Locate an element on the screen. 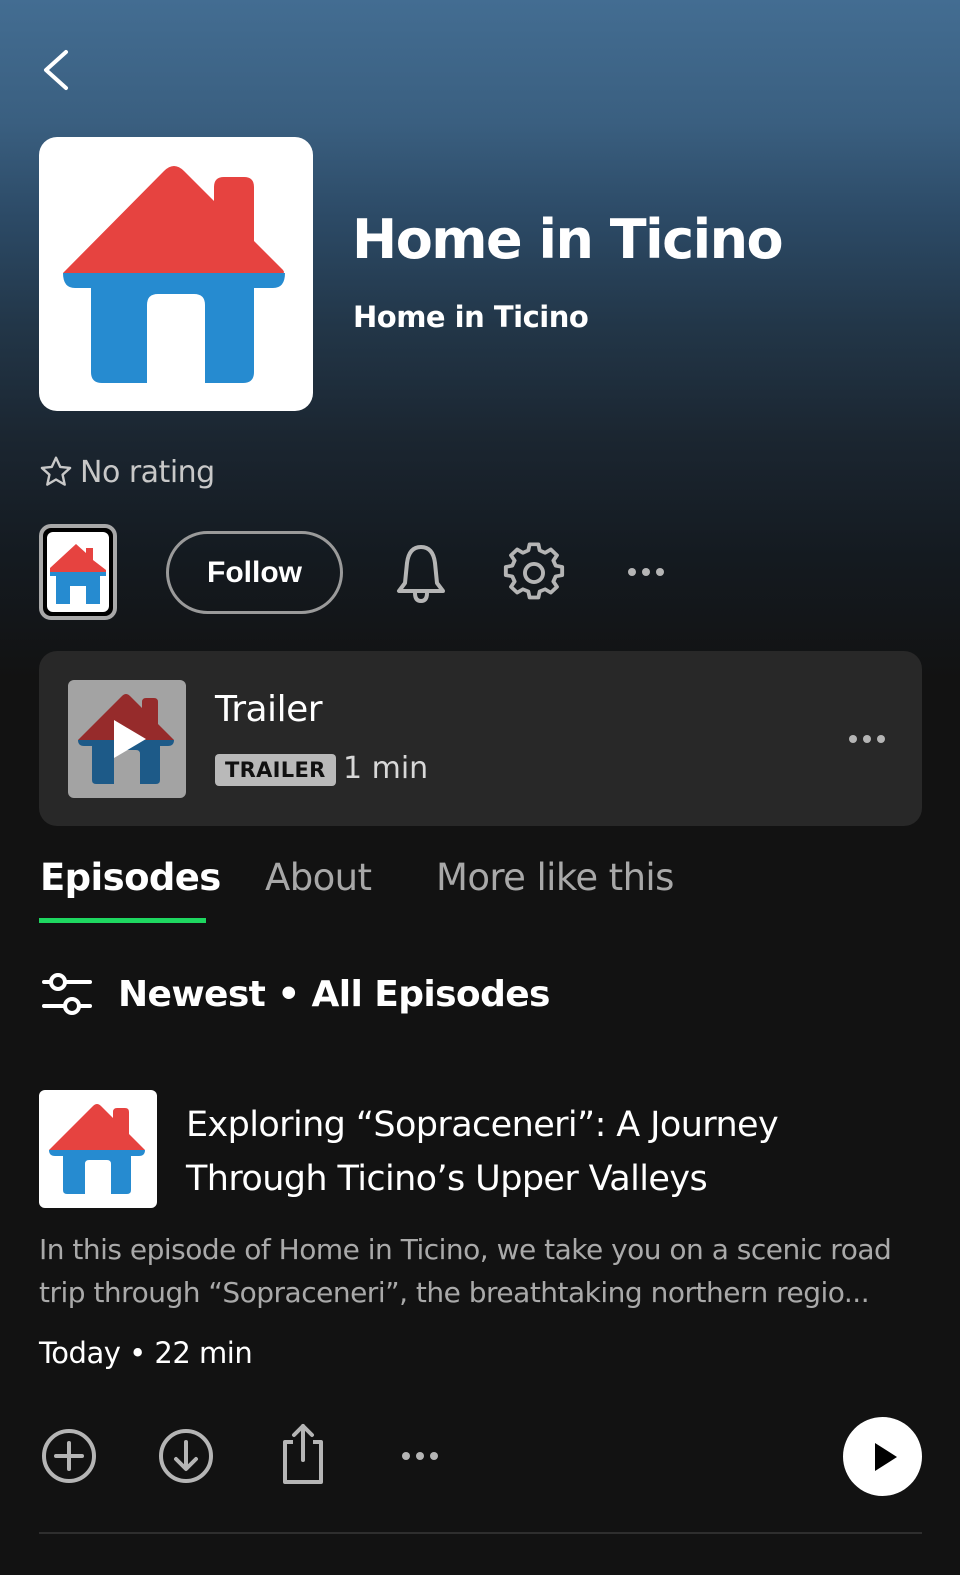 The width and height of the screenshot is (960, 1575). more-options-button is located at coordinates (646, 572).